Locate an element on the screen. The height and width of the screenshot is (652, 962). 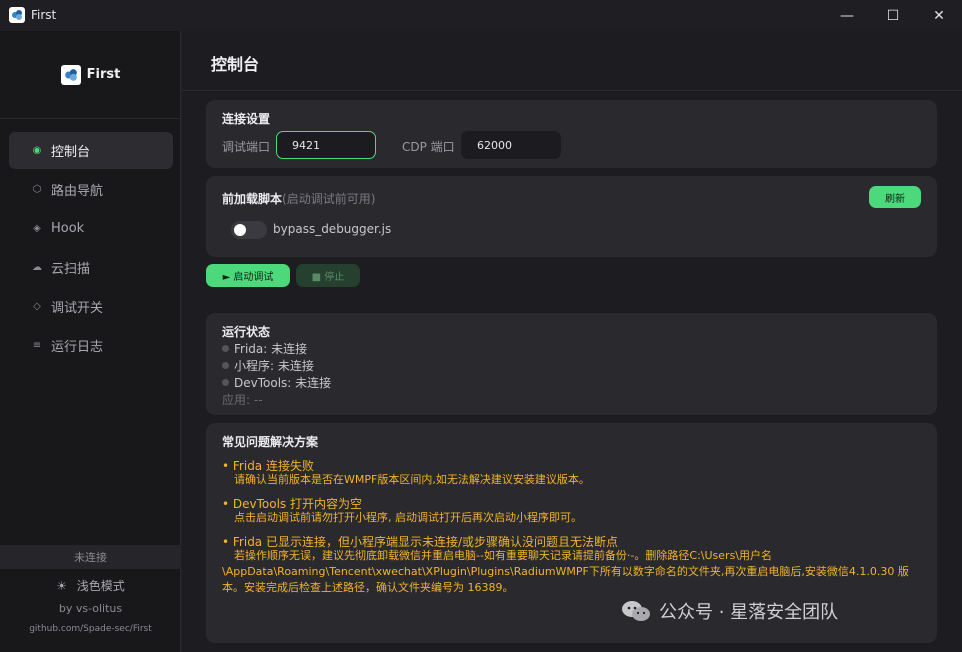
brand: First is located at coordinates (90, 75).